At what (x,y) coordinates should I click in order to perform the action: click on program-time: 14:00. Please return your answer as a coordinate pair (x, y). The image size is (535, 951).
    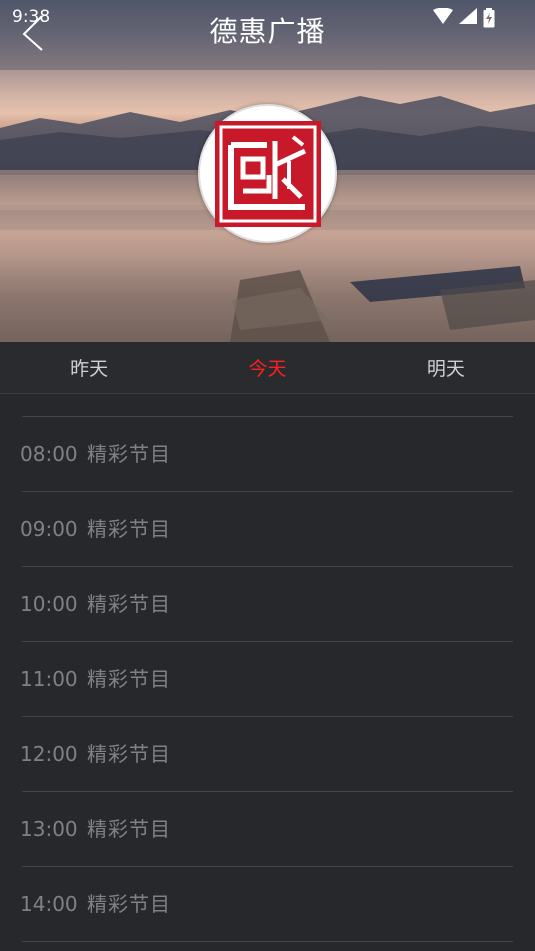
    Looking at the image, I should click on (49, 904).